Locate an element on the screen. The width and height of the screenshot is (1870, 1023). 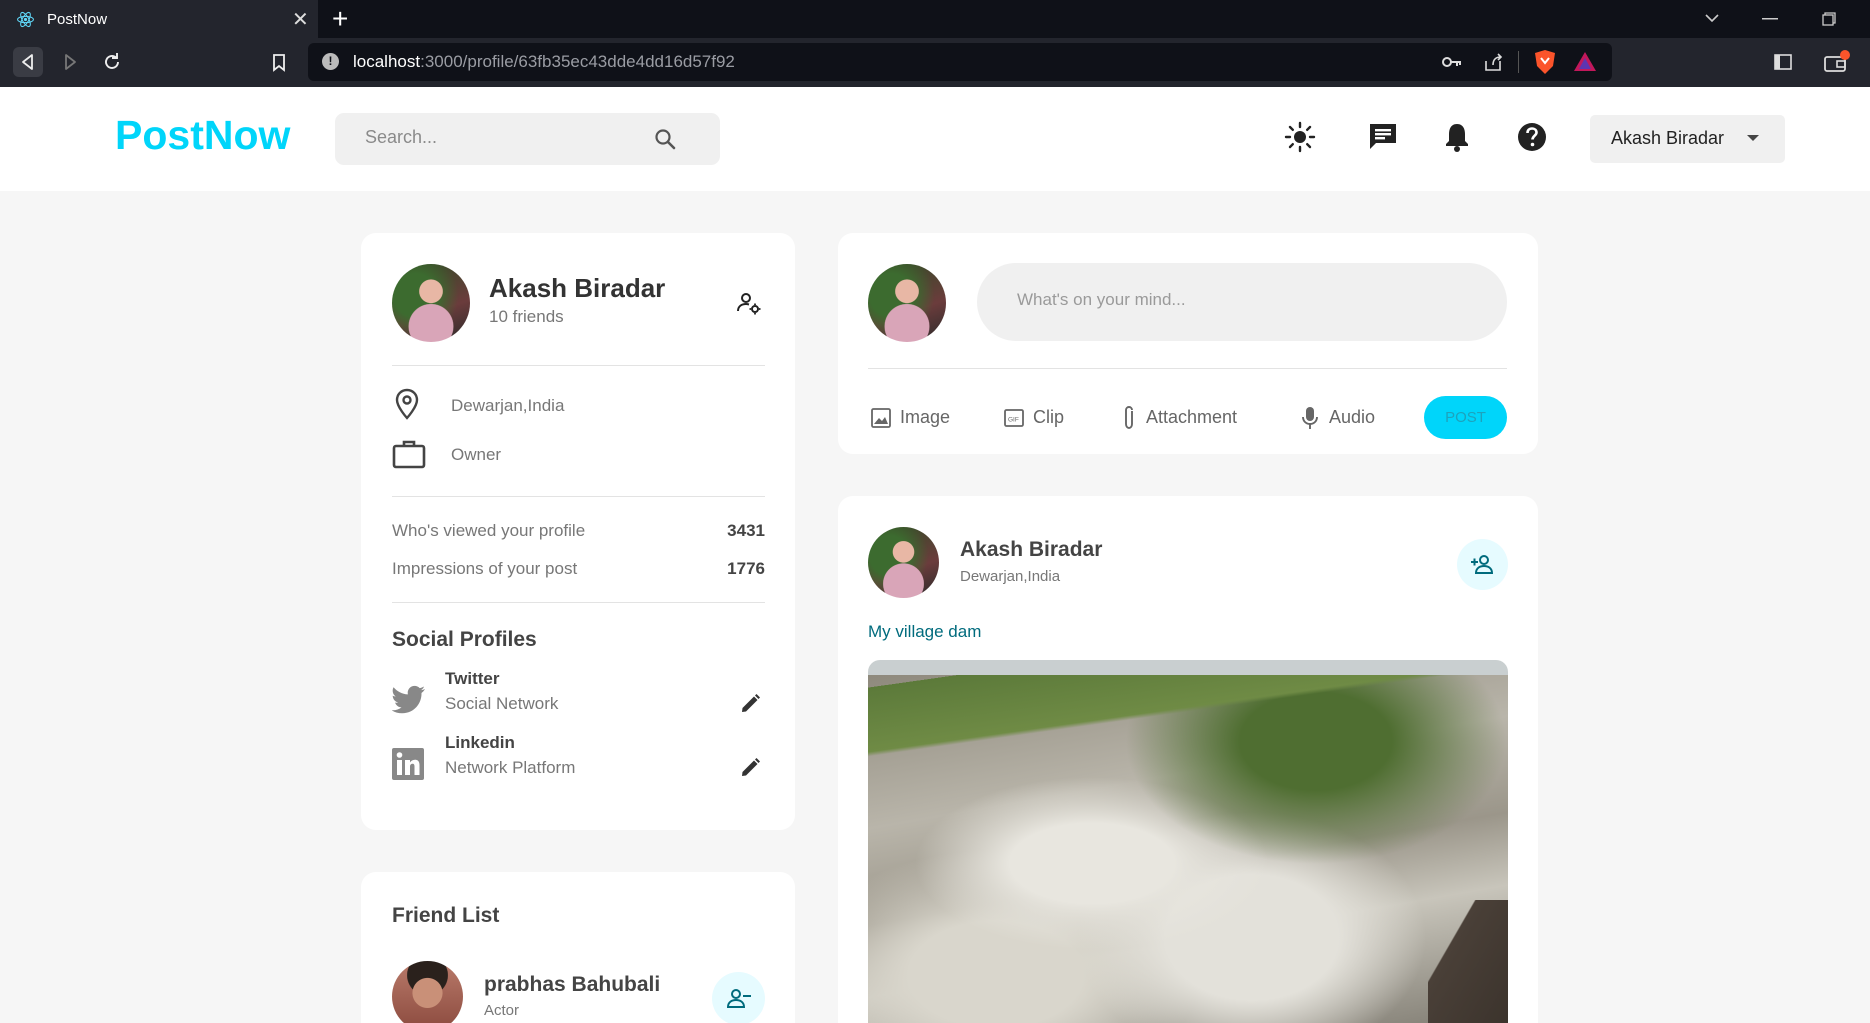
reload-button is located at coordinates (112, 62).